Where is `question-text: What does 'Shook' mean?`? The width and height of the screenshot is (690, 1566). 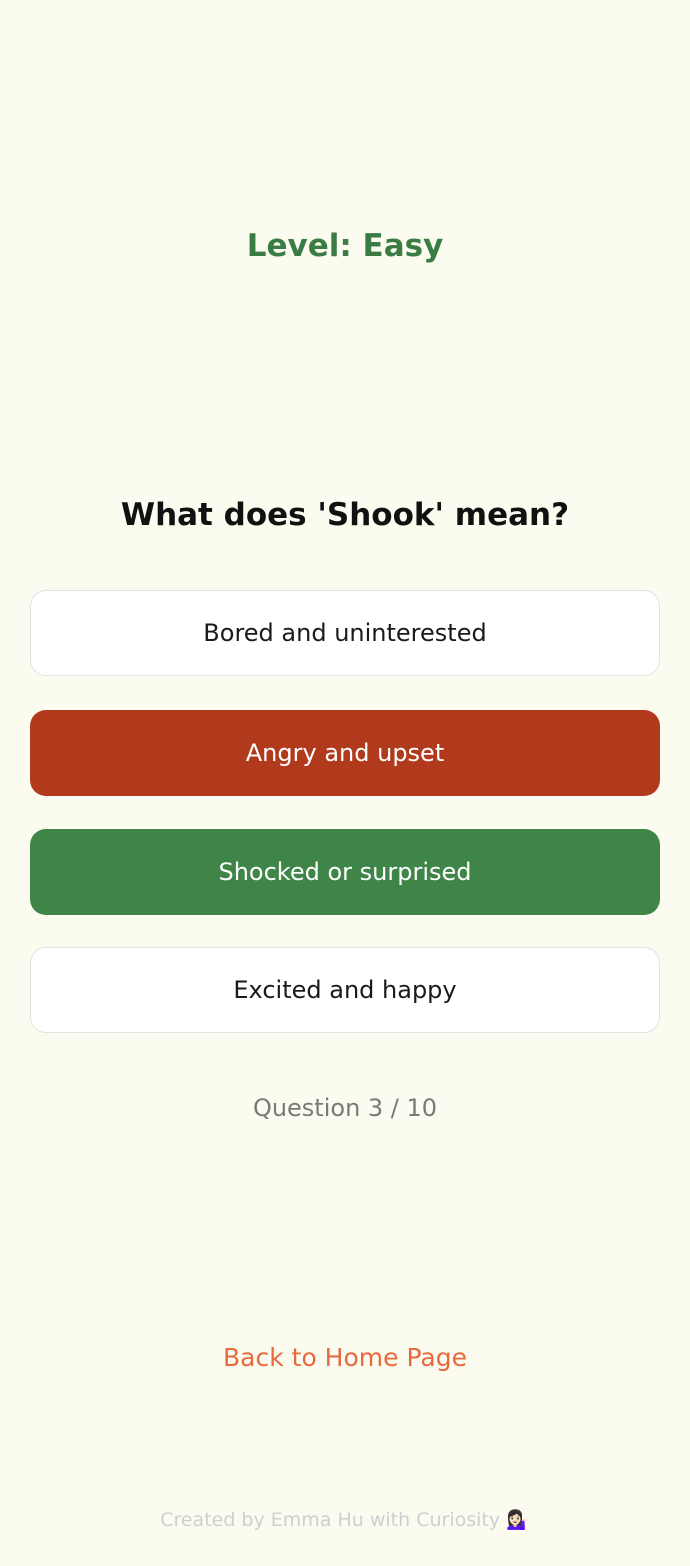 question-text: What does 'Shook' mean? is located at coordinates (345, 515).